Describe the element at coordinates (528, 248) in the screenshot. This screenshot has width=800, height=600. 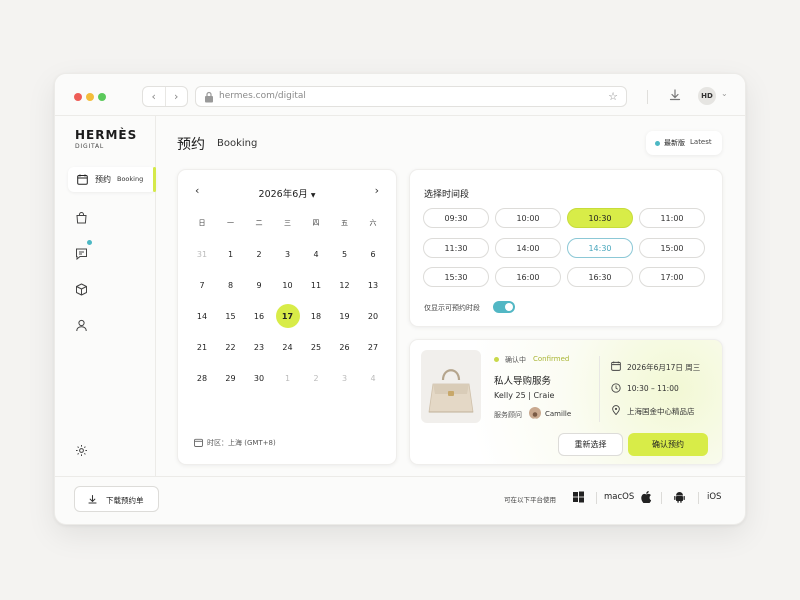
I see `timeslot-button: 14:00` at that location.